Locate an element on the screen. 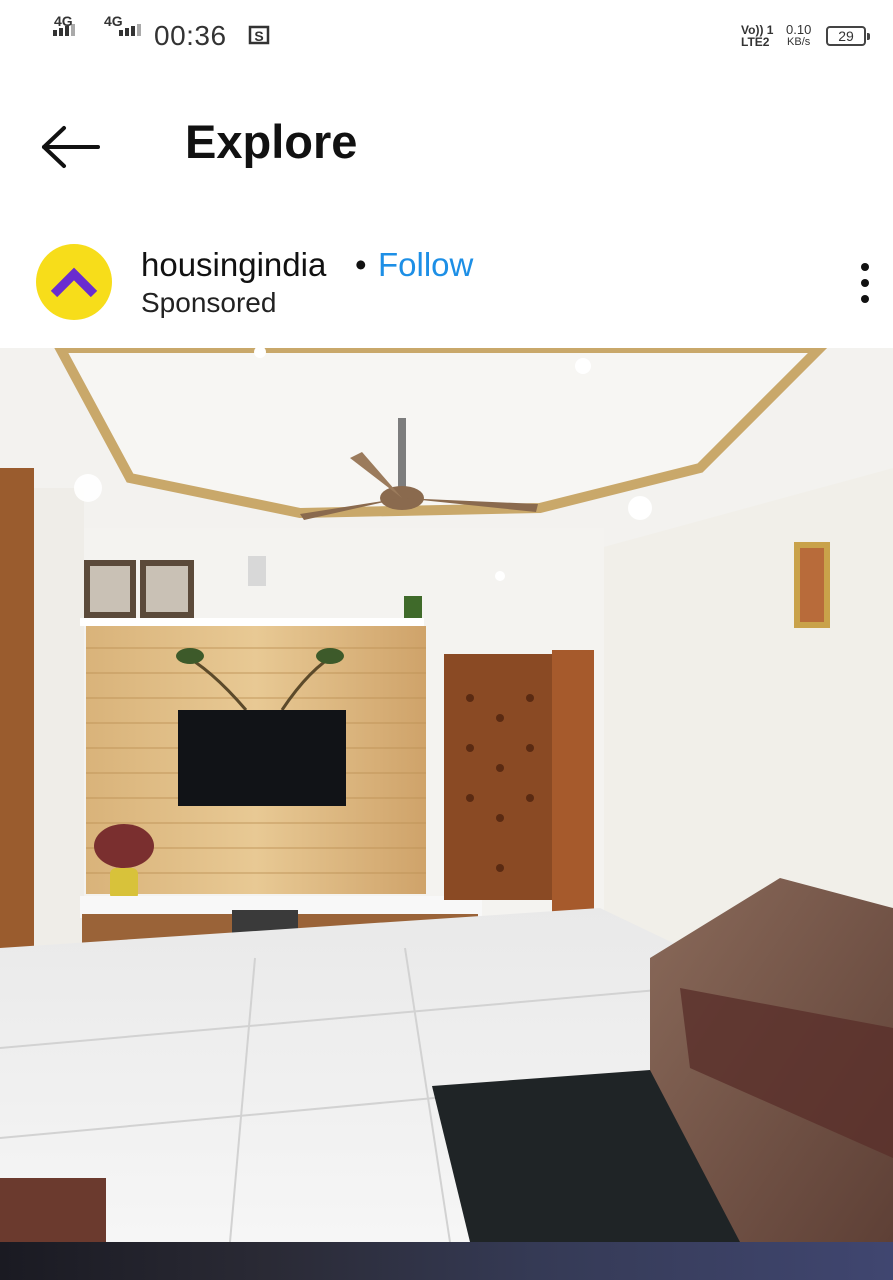 Image resolution: width=893 pixels, height=1280 pixels. screenshot-icon: S is located at coordinates (259, 35).